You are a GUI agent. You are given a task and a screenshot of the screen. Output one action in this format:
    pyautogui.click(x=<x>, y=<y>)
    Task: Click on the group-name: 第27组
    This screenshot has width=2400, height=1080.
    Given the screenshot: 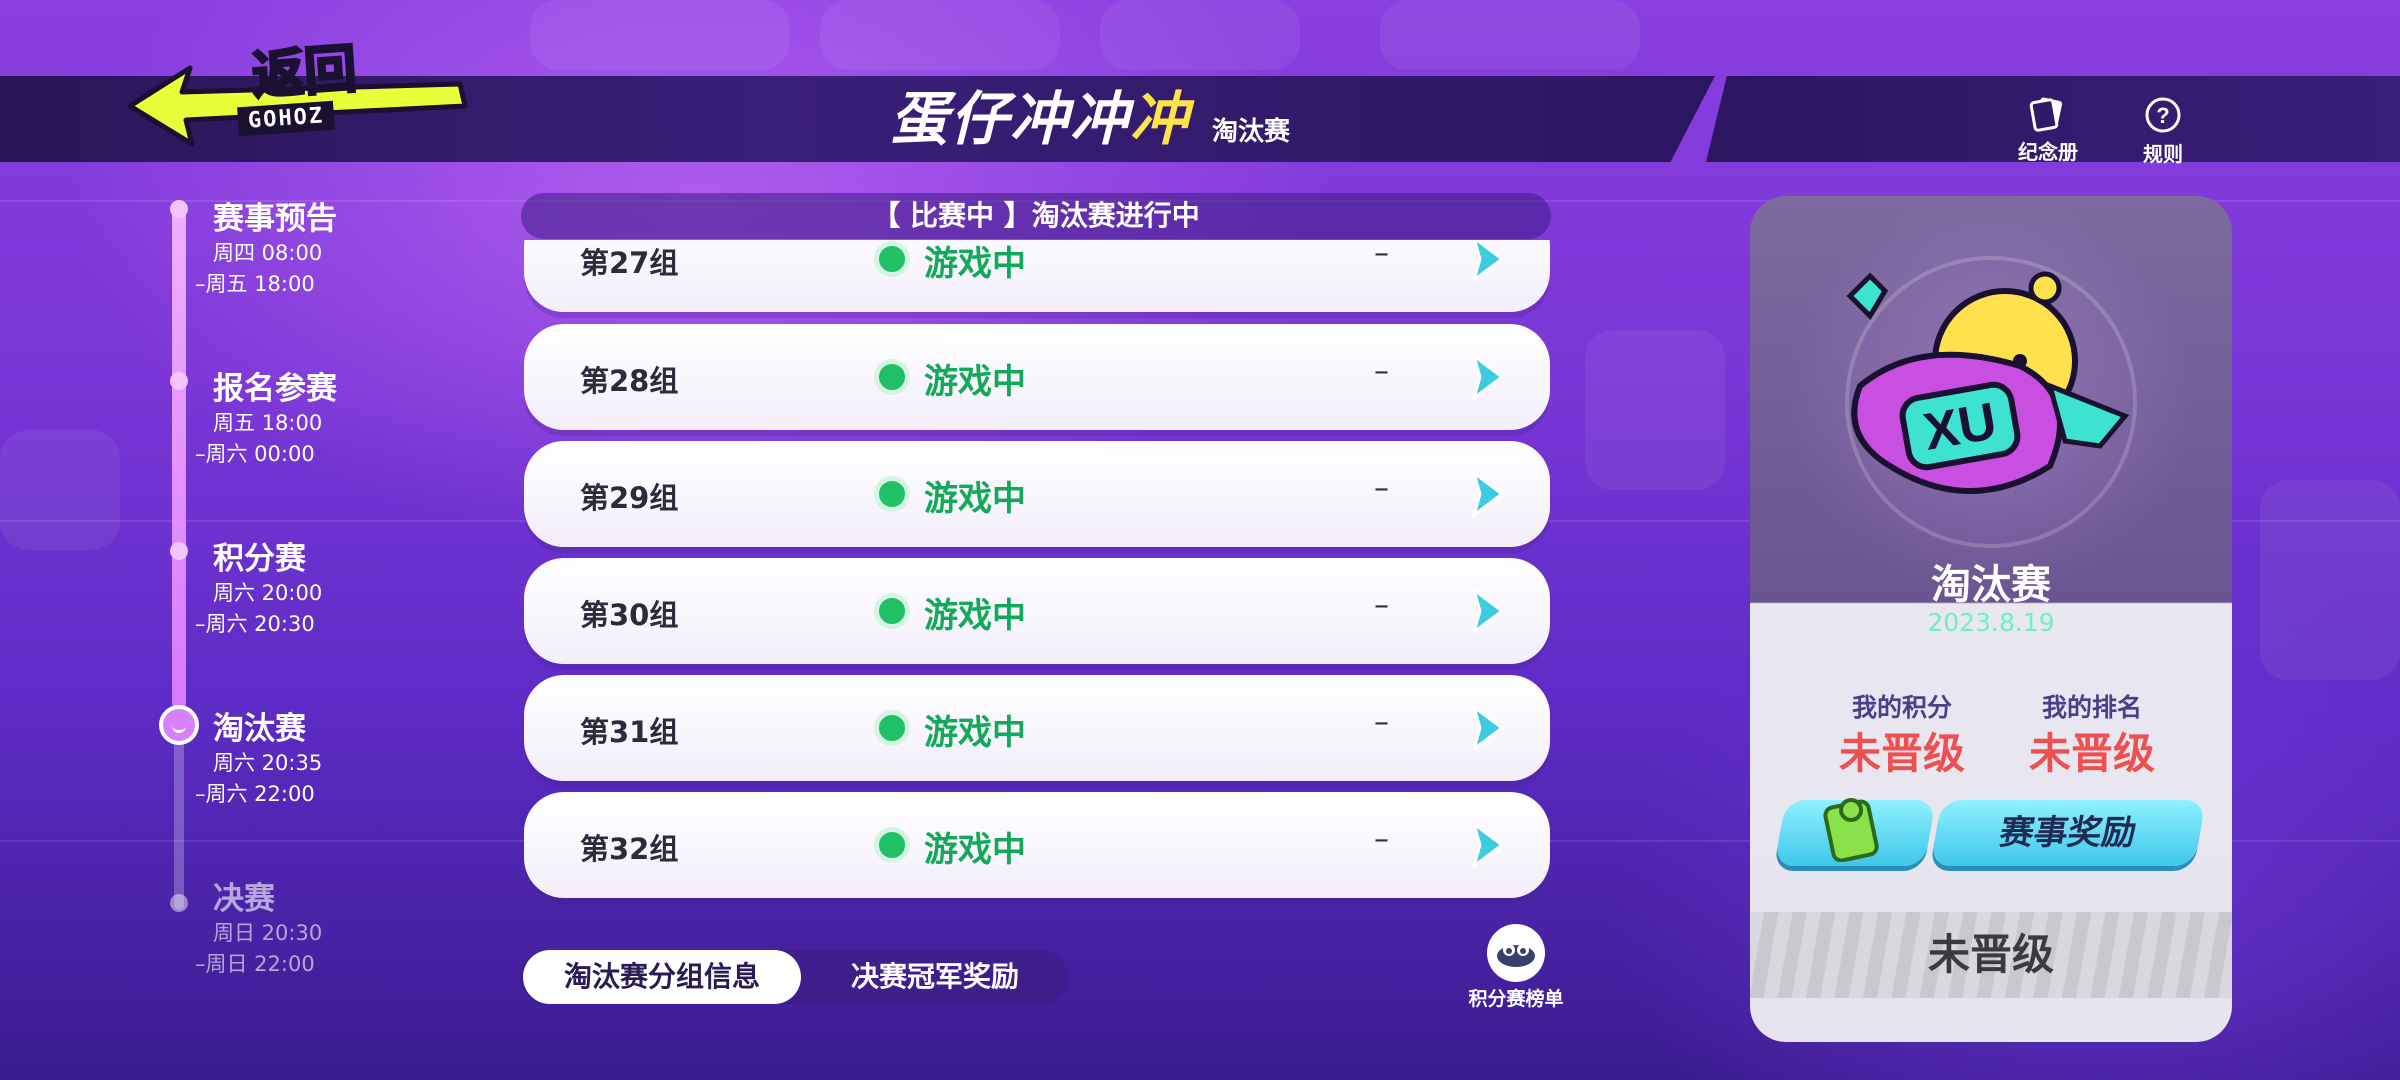 What is the action you would take?
    pyautogui.click(x=629, y=263)
    